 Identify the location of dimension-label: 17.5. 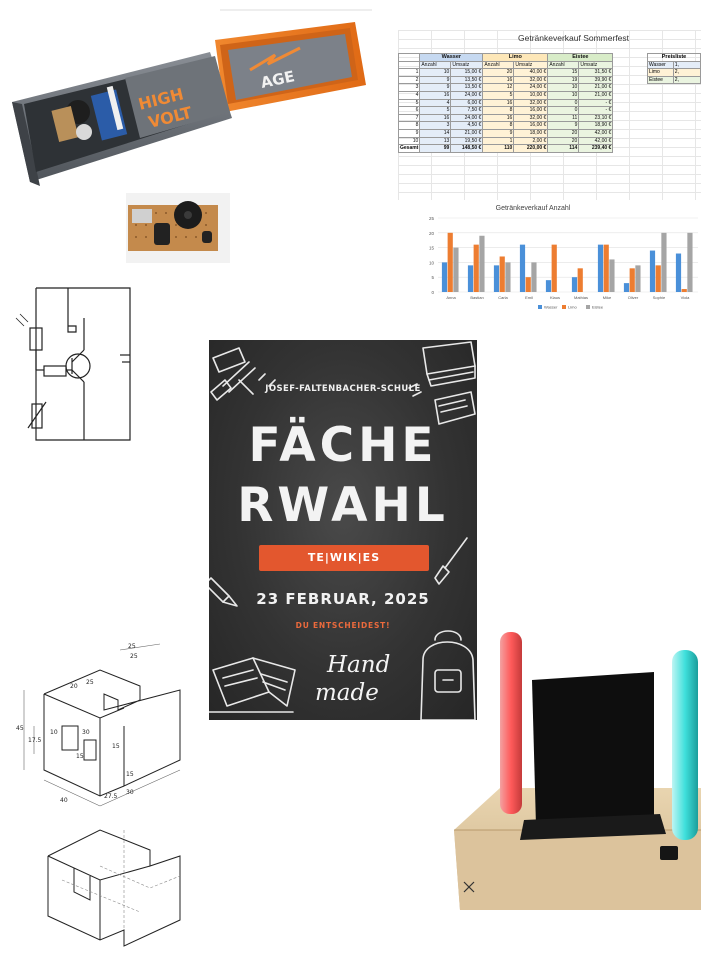
(35, 740).